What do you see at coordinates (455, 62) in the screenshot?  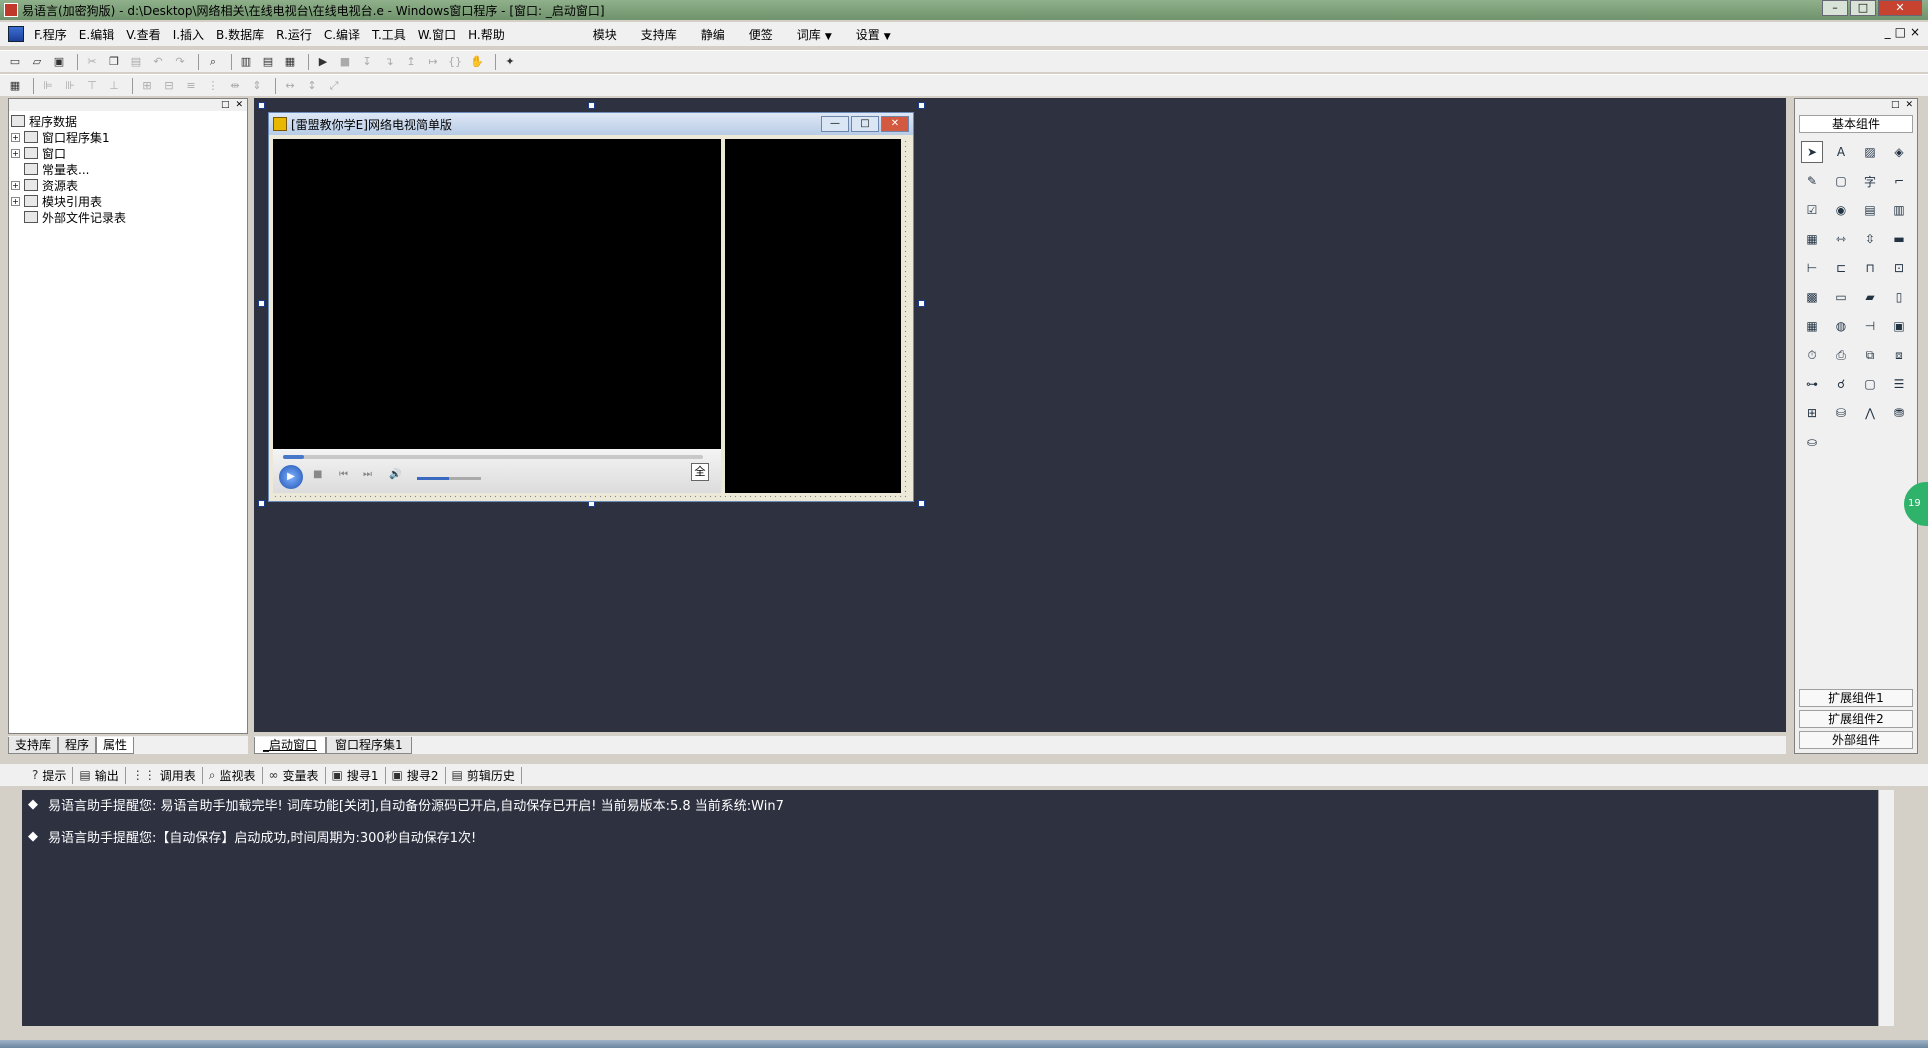 I see `breakpoint-icon: {}` at bounding box center [455, 62].